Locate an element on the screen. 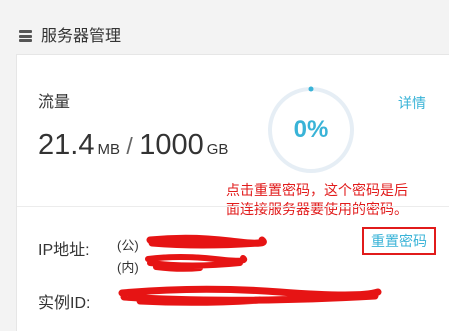  instance-id-label: 实例ID: is located at coordinates (64, 303).